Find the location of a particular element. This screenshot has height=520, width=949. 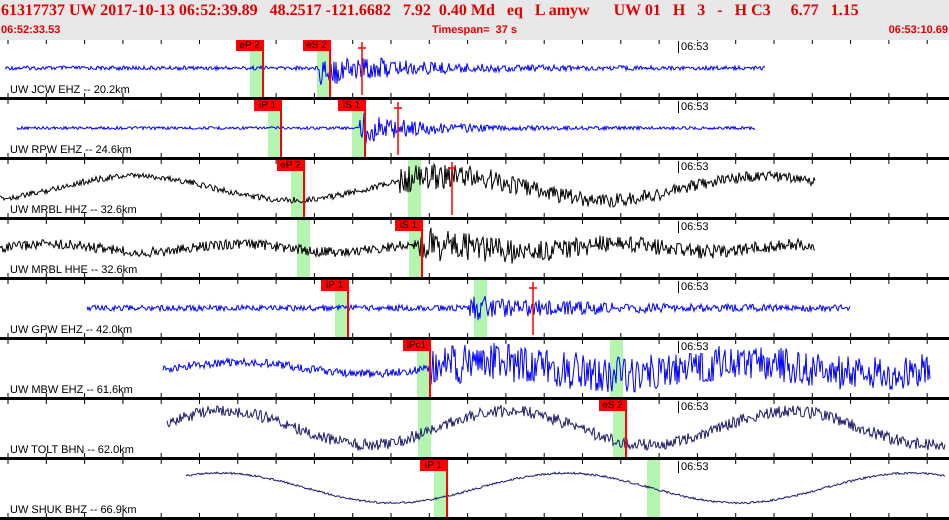

station-label: UW MRBL HHE -- 32.6km is located at coordinates (74, 270).